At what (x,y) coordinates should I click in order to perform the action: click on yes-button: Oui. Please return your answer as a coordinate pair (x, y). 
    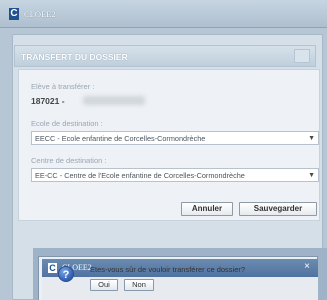
    Looking at the image, I should click on (104, 285).